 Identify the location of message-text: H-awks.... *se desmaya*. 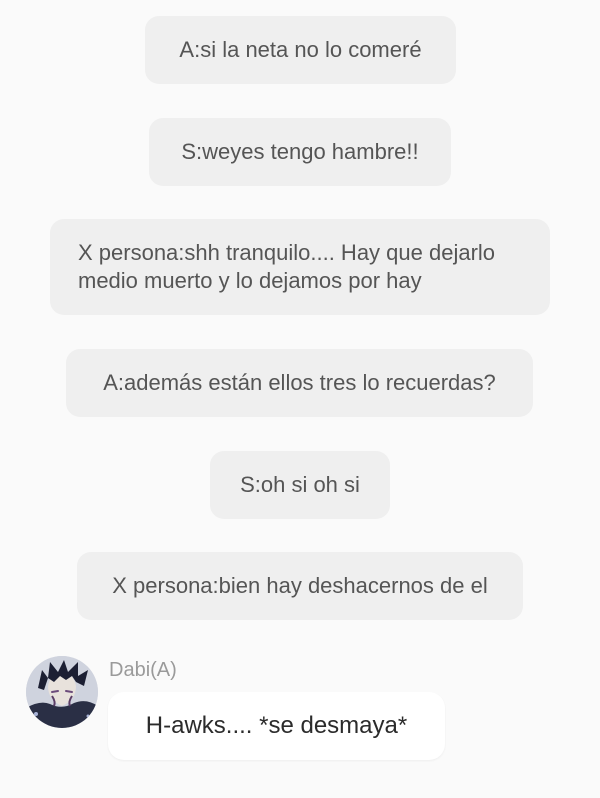
(276, 725).